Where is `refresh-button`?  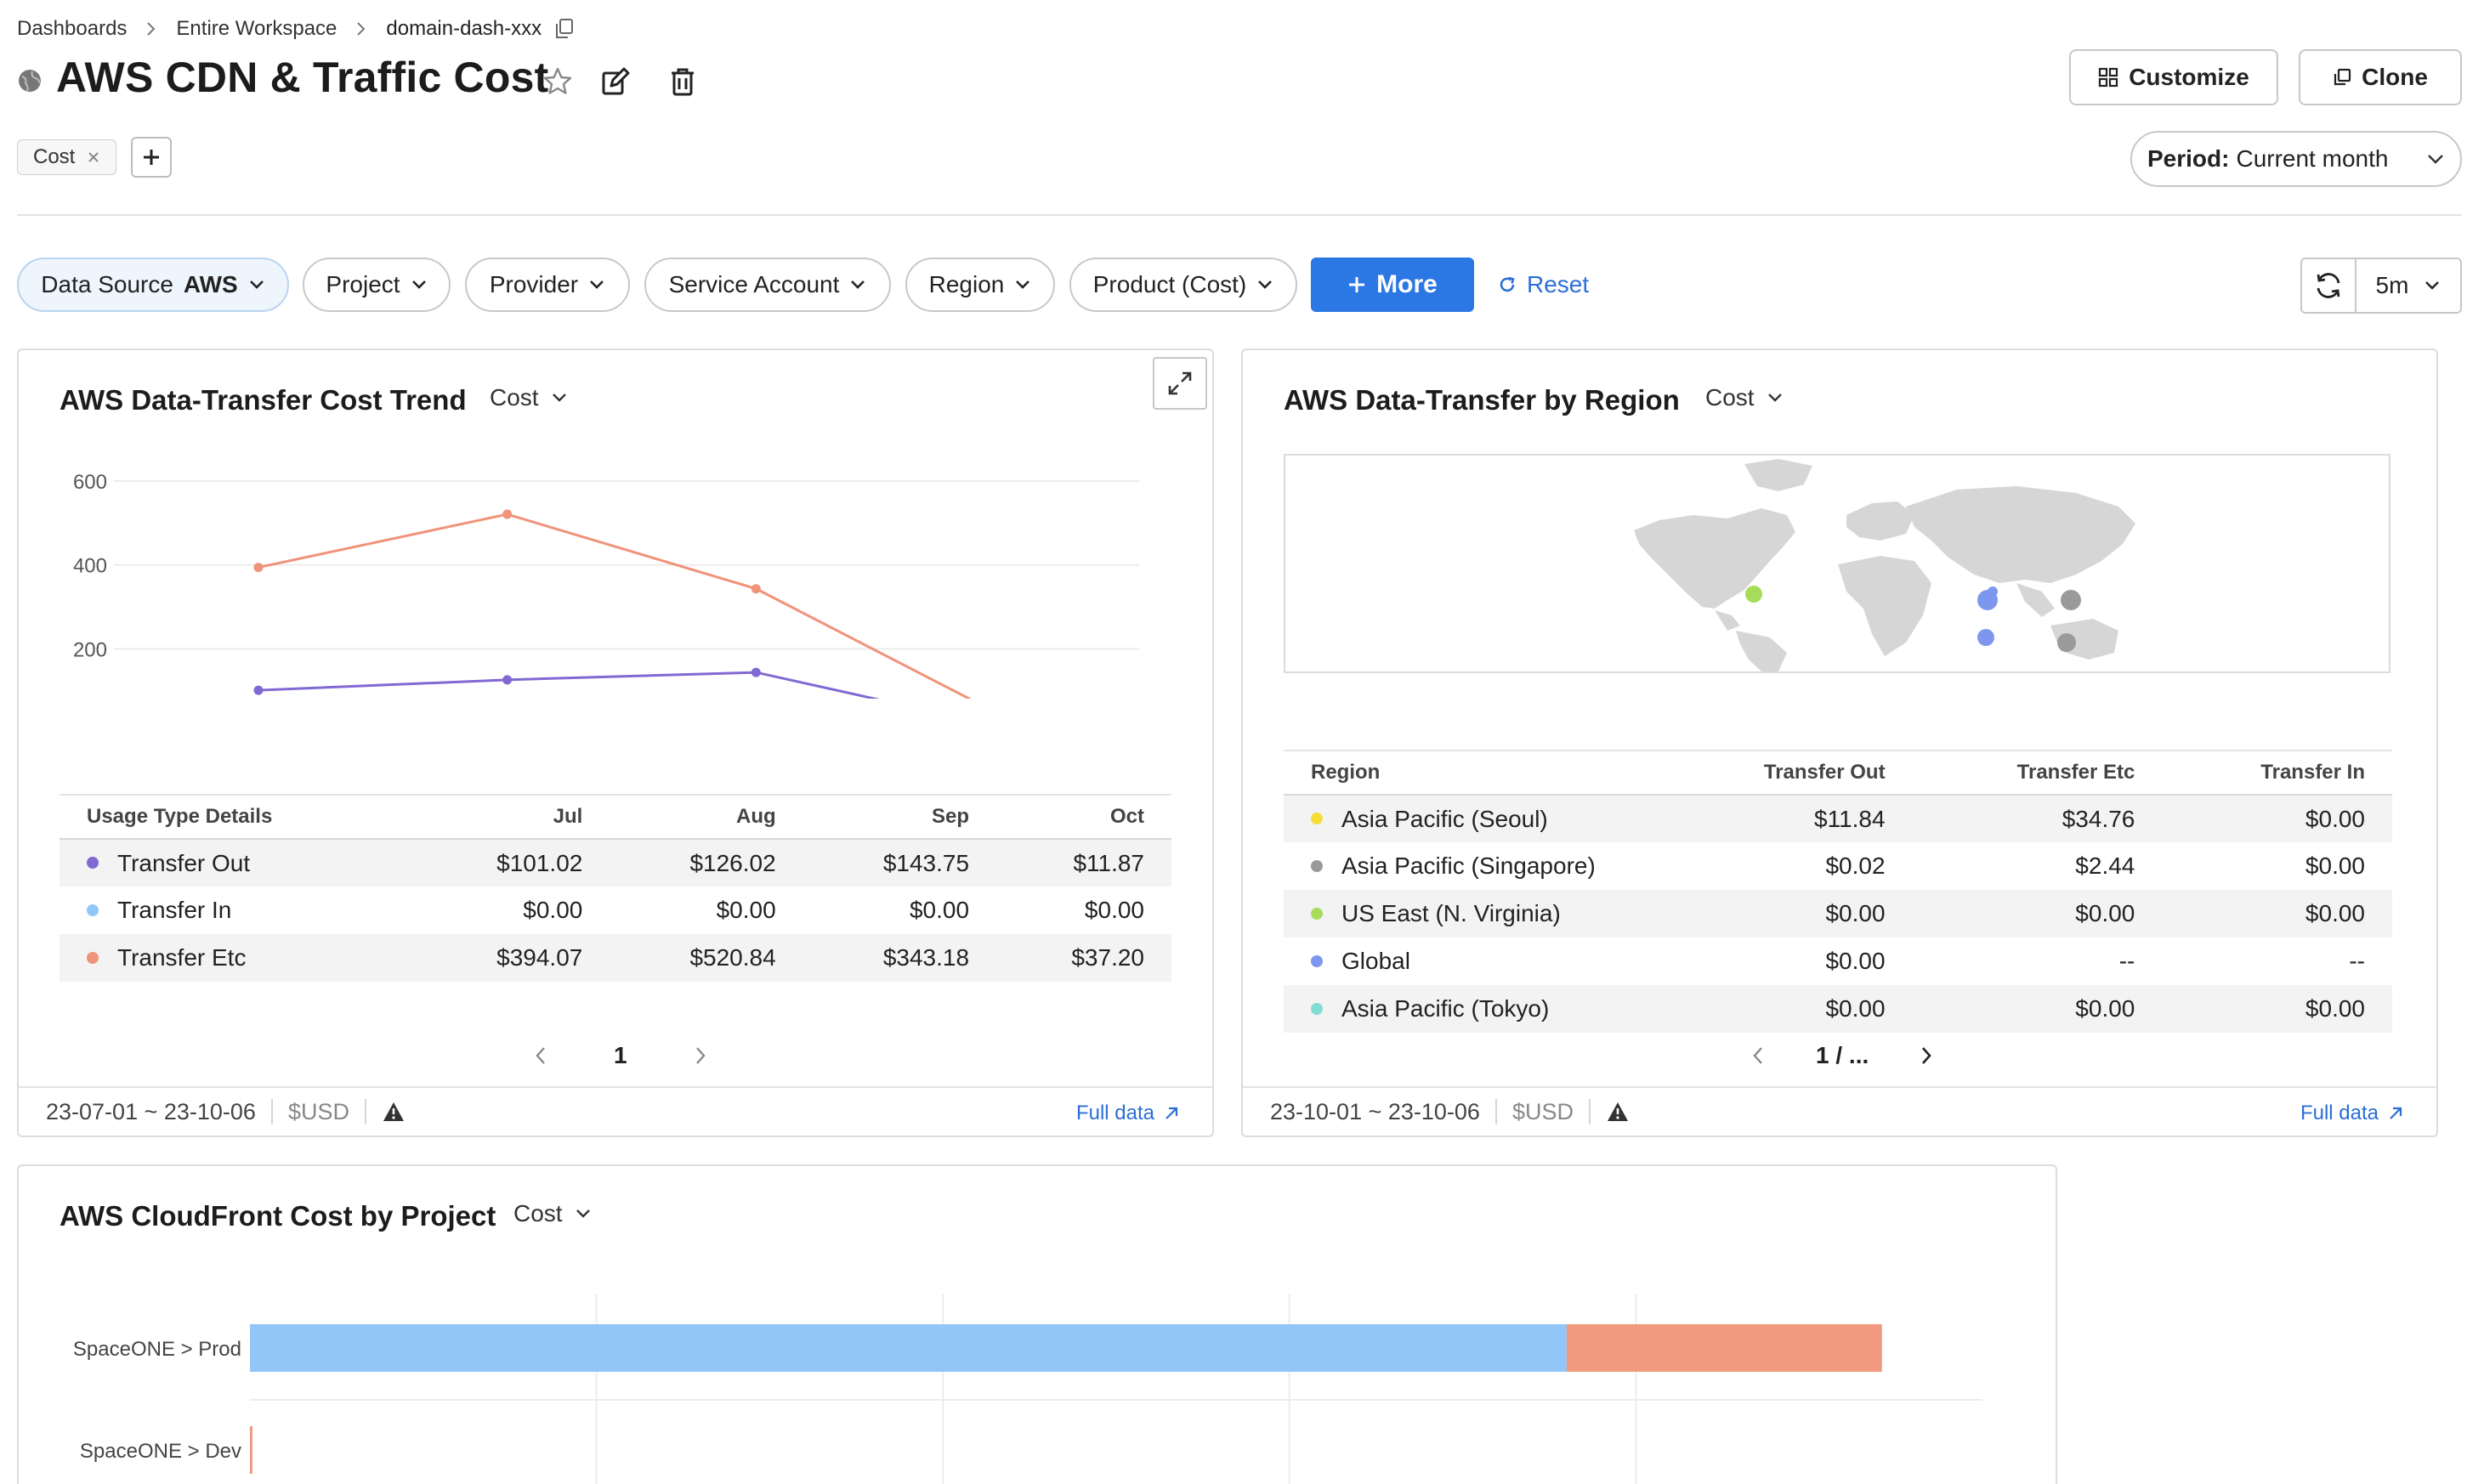
refresh-button is located at coordinates (2329, 285).